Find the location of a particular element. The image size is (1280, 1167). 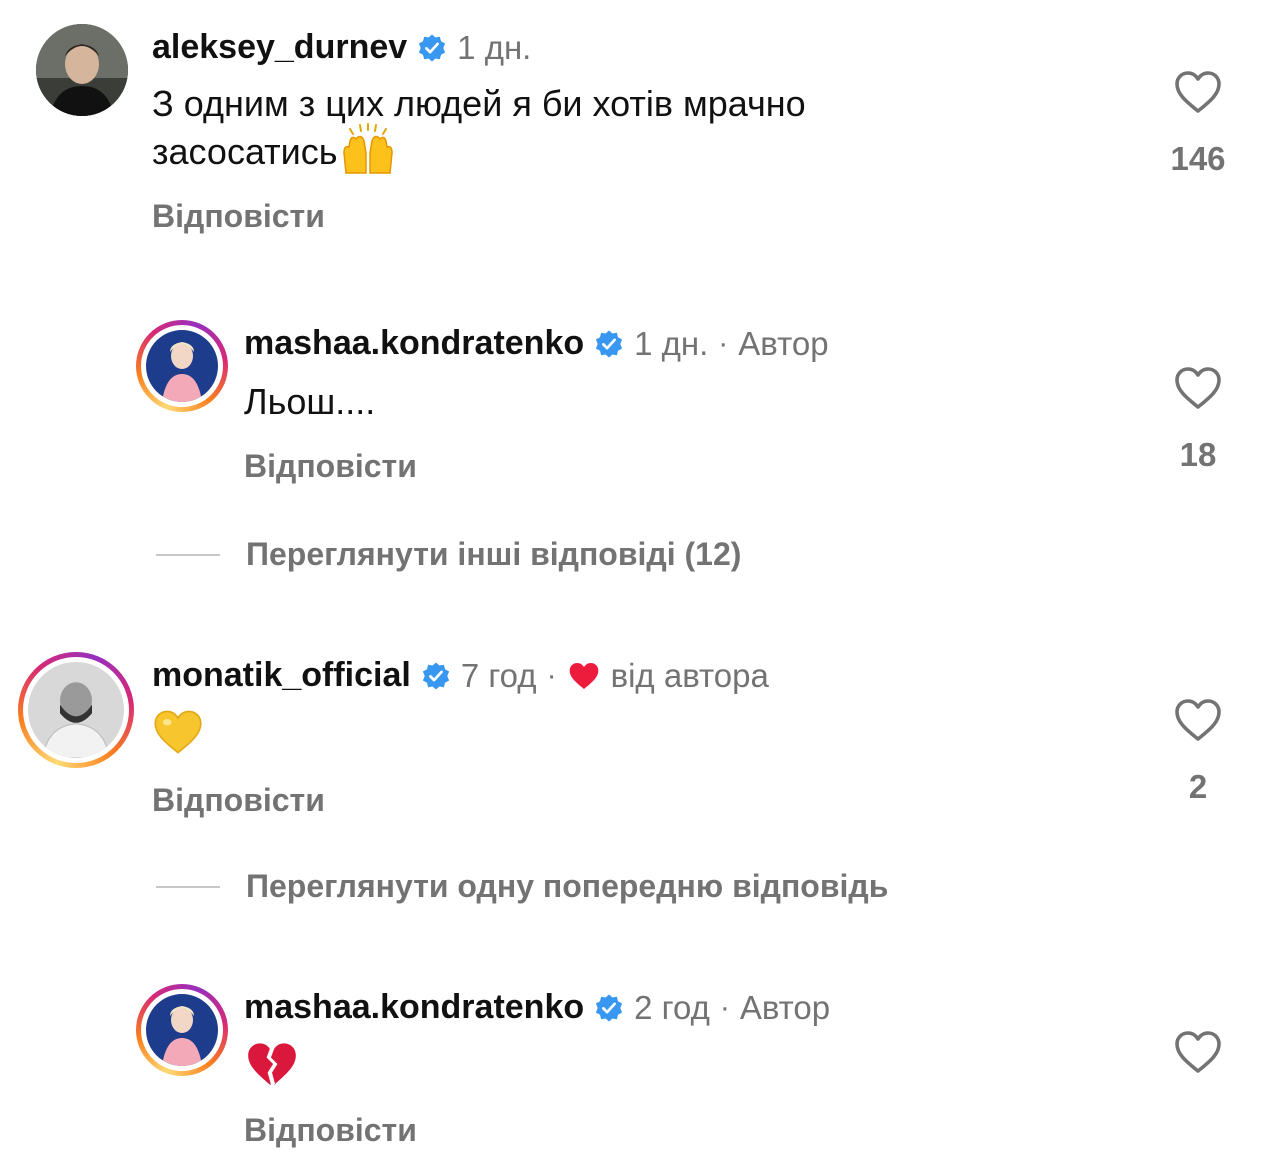

comment-text-line: З одним з цих людей я би хотів мрачно is located at coordinates (479, 103).